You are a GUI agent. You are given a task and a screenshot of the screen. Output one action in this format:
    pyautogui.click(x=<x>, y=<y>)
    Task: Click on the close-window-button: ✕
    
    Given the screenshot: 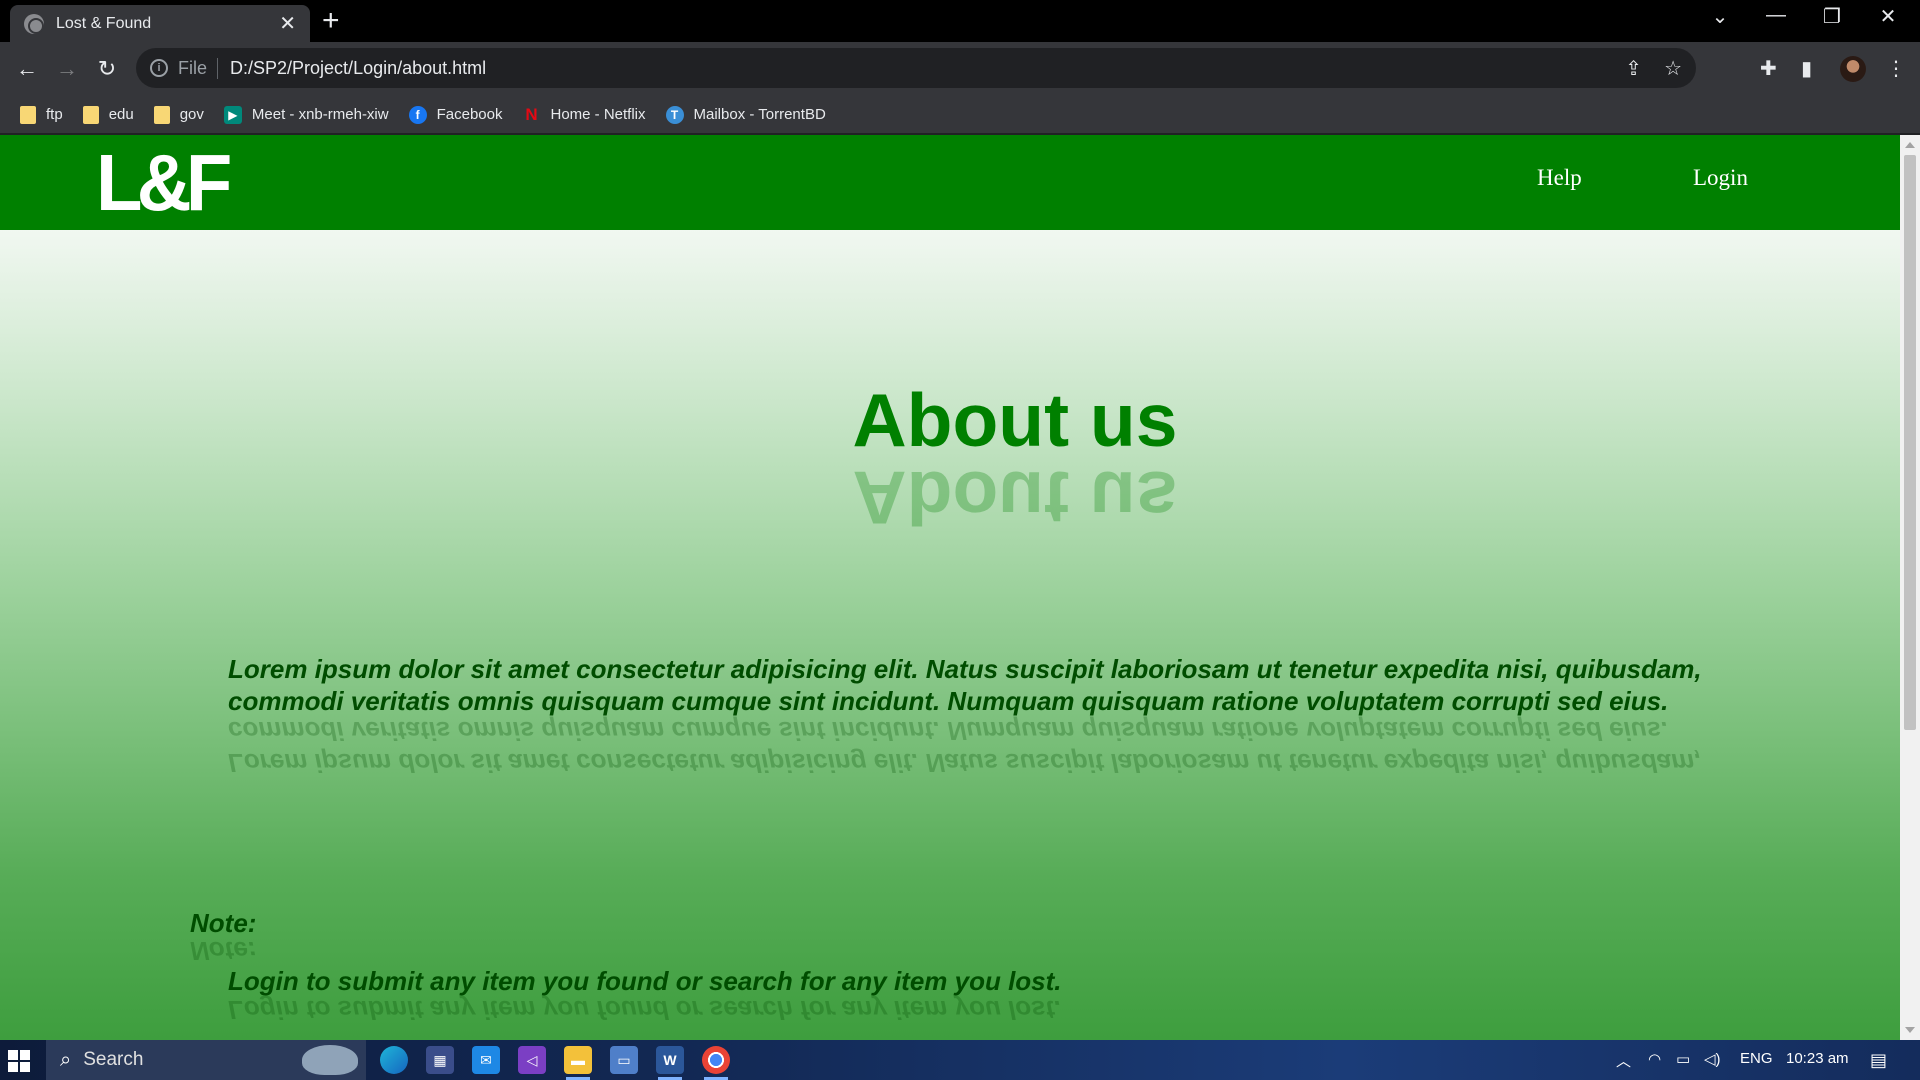 What is the action you would take?
    pyautogui.click(x=1888, y=16)
    